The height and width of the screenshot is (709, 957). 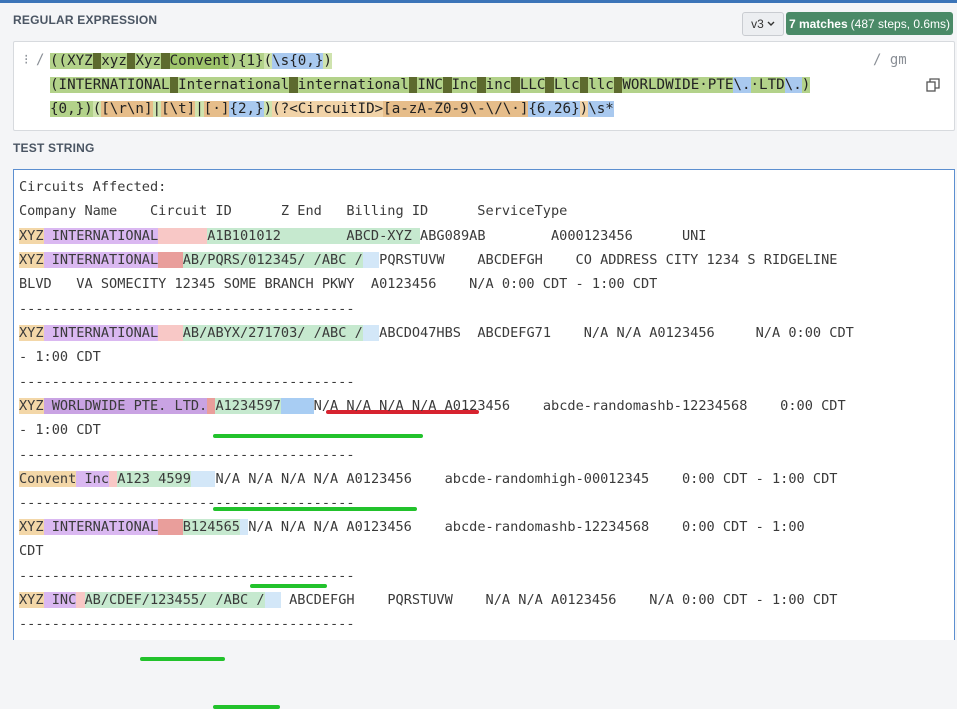 What do you see at coordinates (191, 61) in the screenshot?
I see `regex-line-1: ((XYZ|xyz|Xyz|Convent){1}(\s{0,})` at bounding box center [191, 61].